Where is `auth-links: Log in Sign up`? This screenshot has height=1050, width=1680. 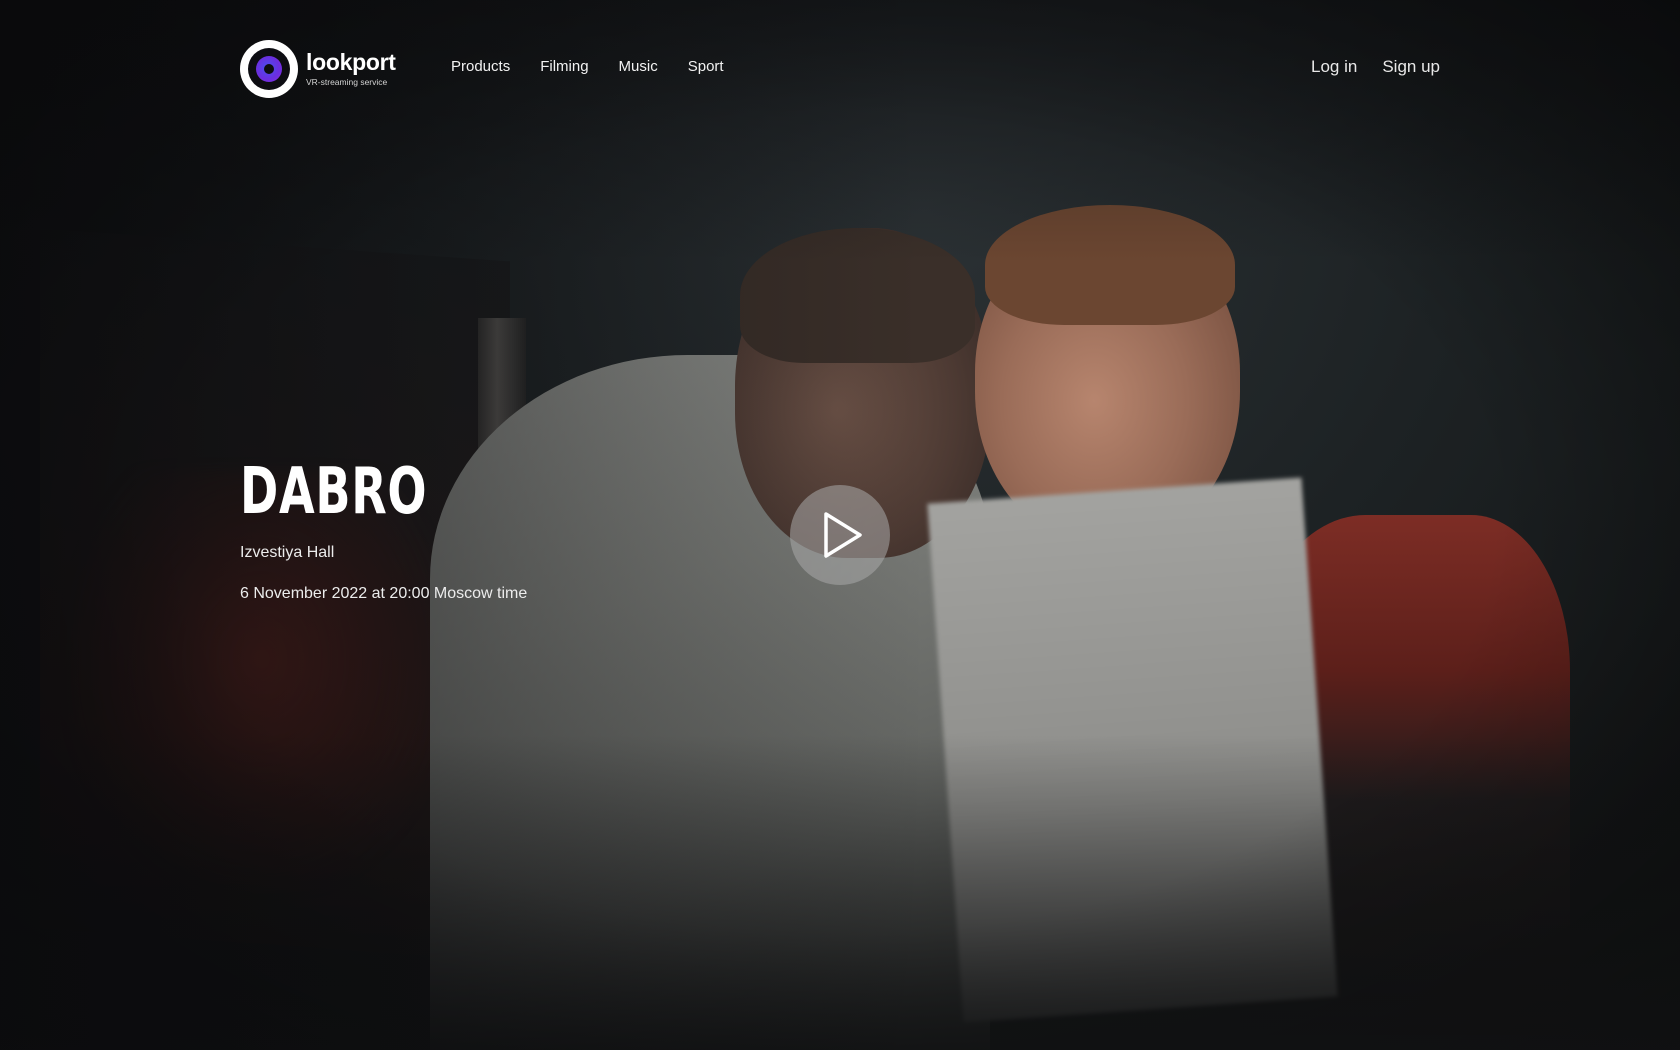 auth-links: Log in Sign up is located at coordinates (1375, 67).